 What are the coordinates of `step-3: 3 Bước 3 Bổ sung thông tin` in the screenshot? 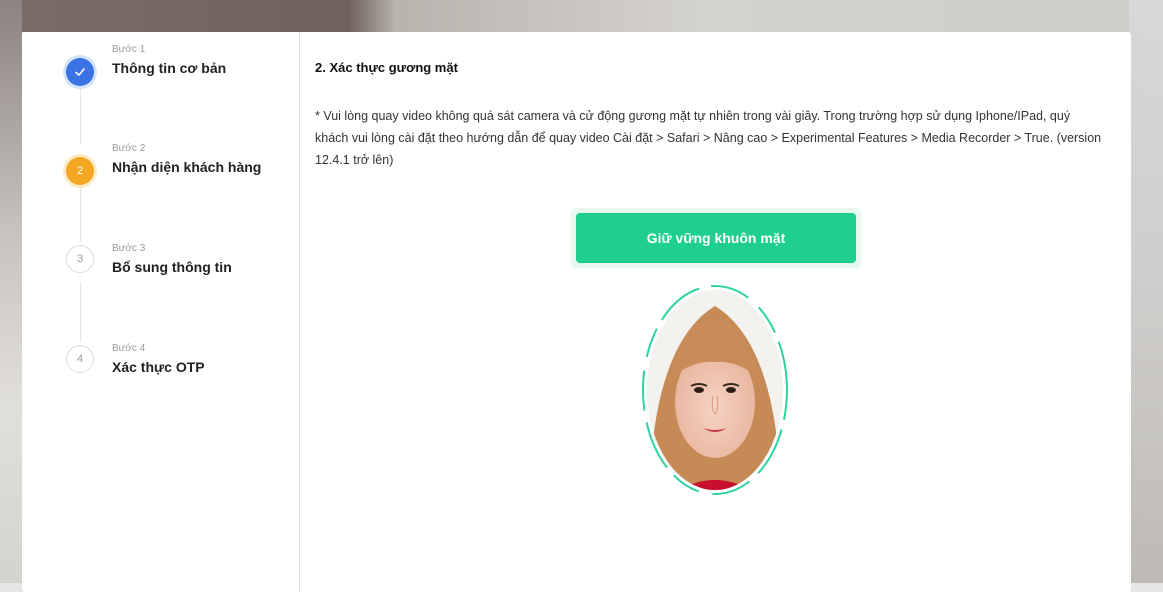 It's located at (160, 273).